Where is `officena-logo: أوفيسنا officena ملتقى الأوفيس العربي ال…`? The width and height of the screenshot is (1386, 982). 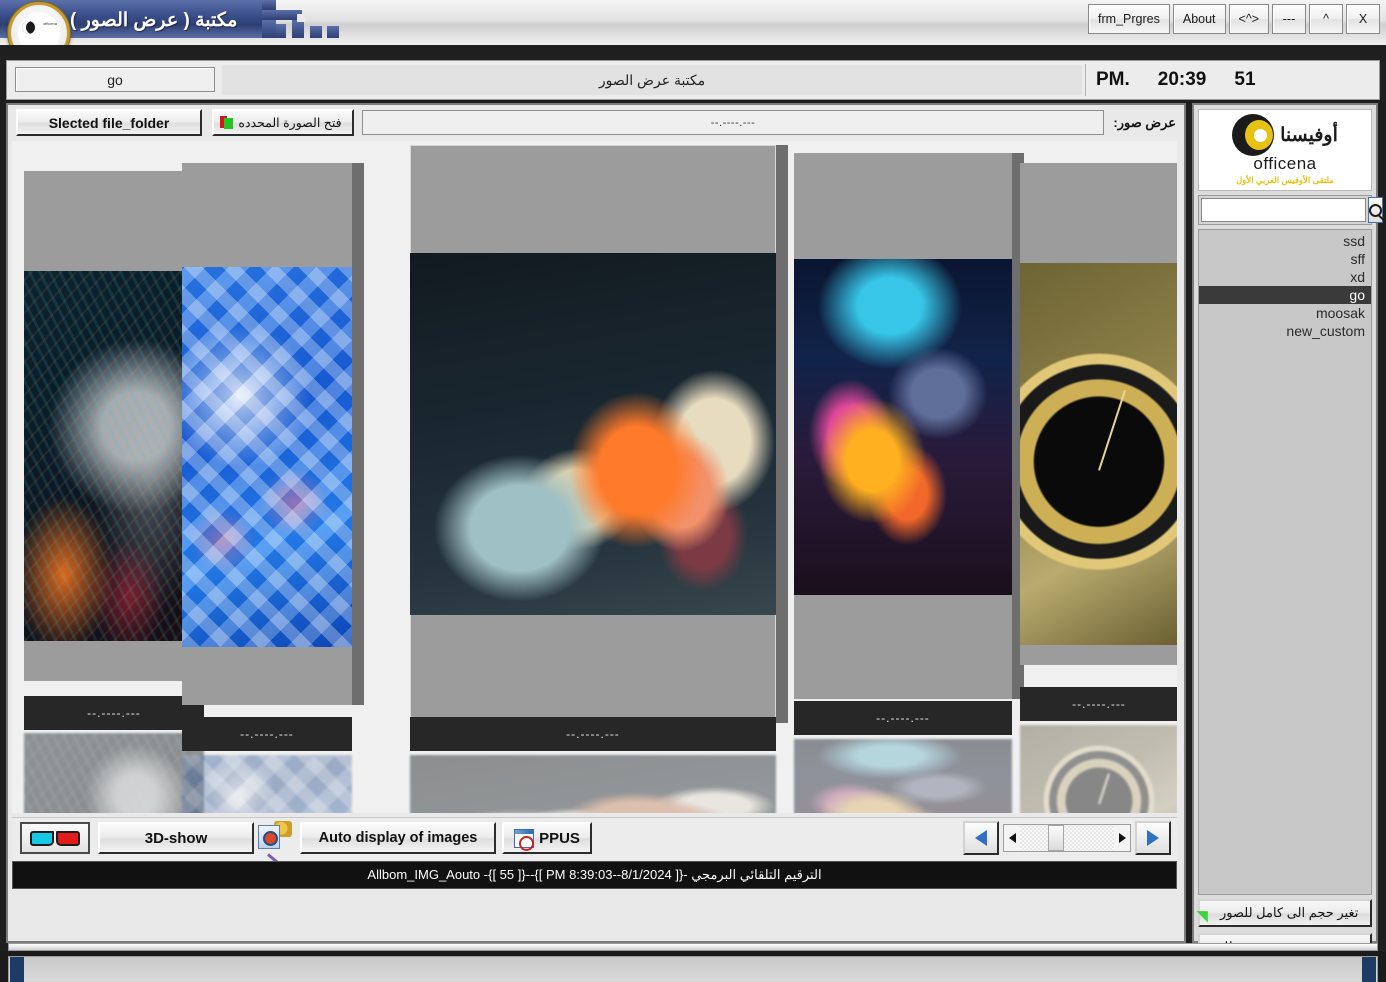
officena-logo: أوفيسنا officena ملتقى الأوفيس العربي ال… is located at coordinates (1285, 150).